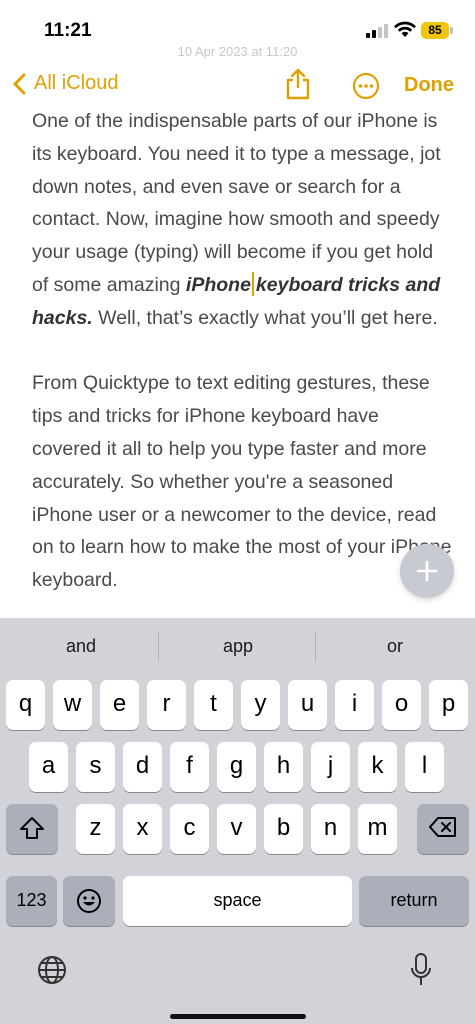 This screenshot has width=475, height=1024. What do you see at coordinates (451, 30) in the screenshot?
I see `battery-tip` at bounding box center [451, 30].